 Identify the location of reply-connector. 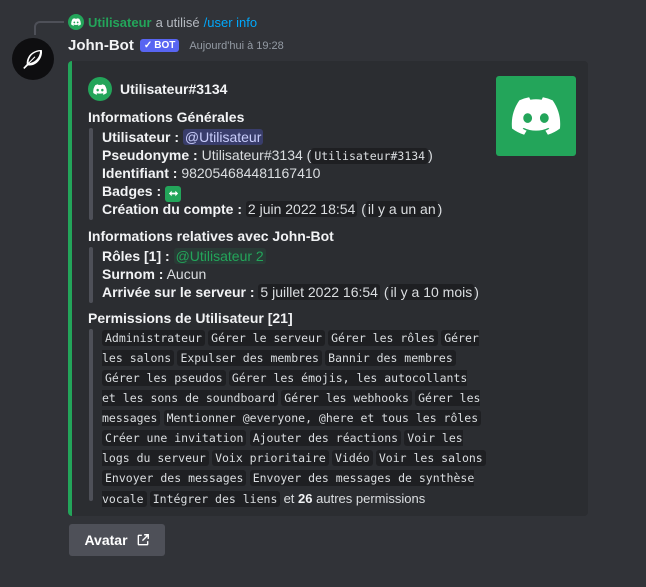
(49, 28).